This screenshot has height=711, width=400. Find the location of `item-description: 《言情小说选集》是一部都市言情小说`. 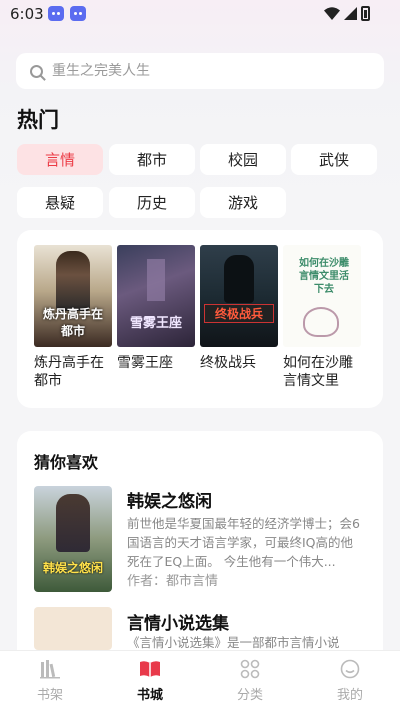

item-description: 《言情小说选集》是一部都市言情小说 is located at coordinates (233, 643).